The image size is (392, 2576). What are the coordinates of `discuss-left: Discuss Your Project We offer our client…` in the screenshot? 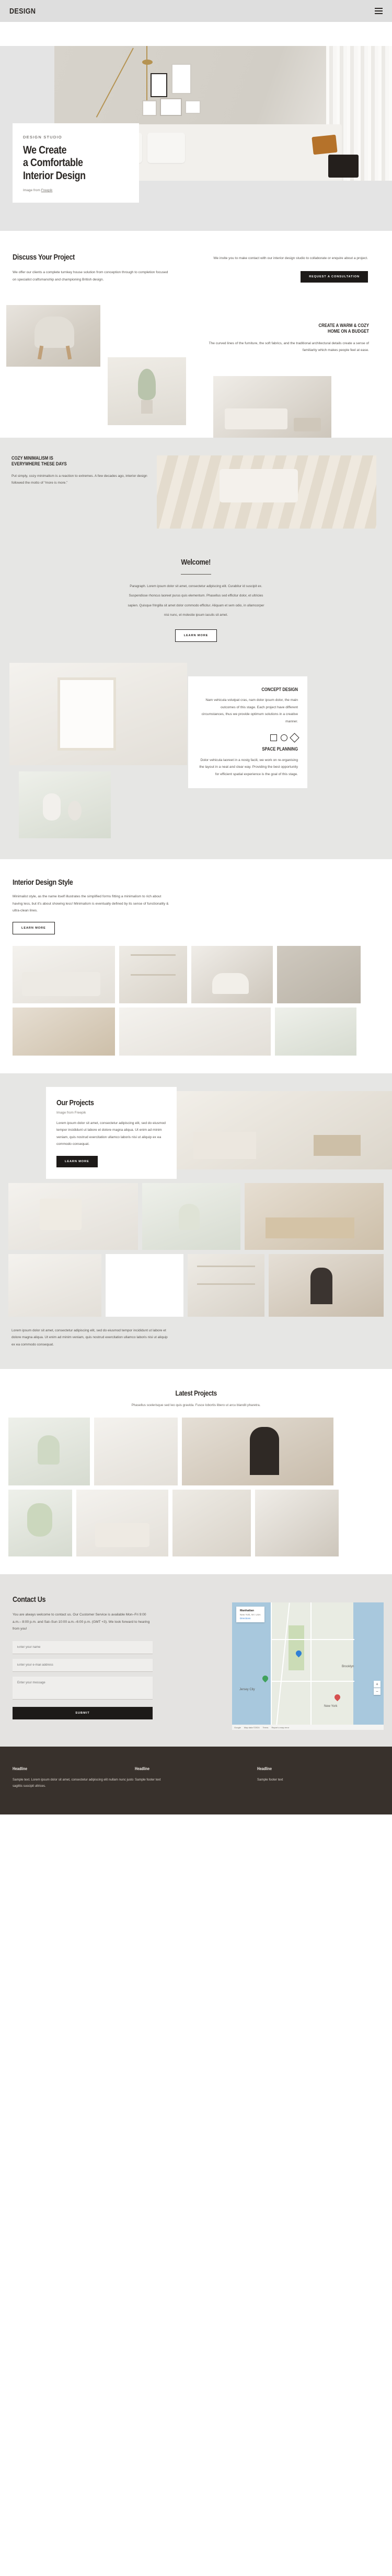 It's located at (99, 268).